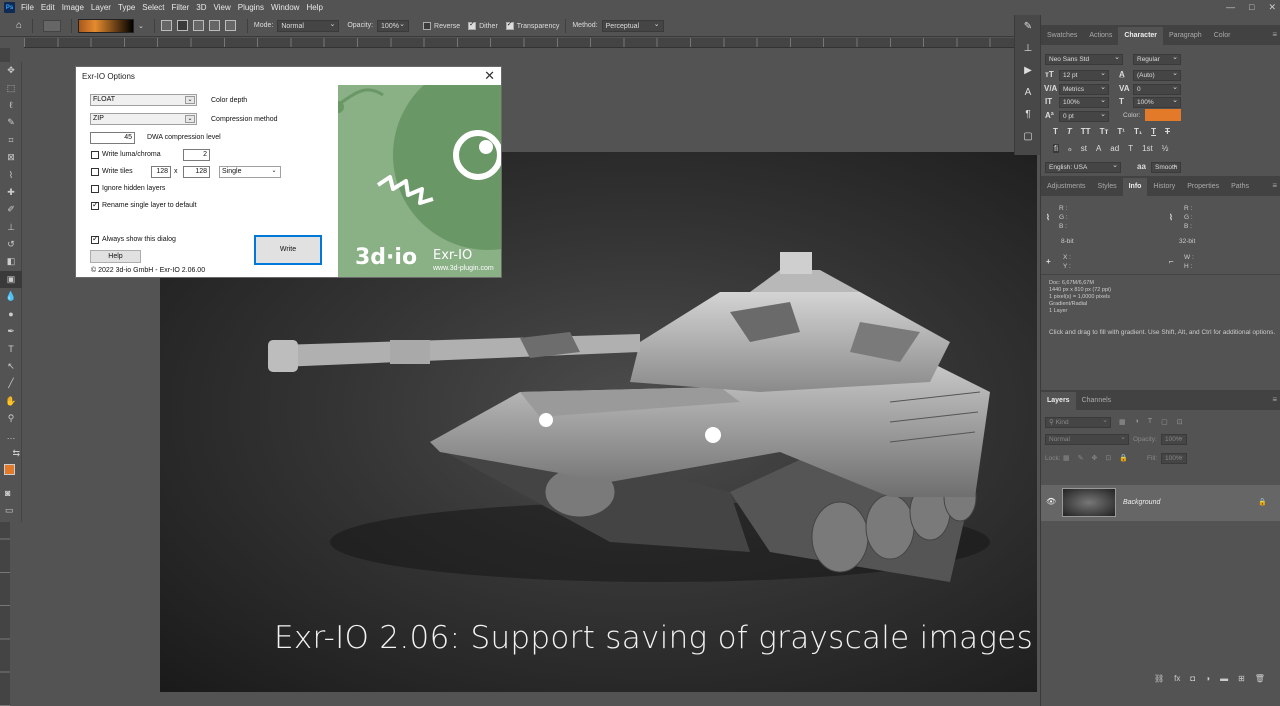 Image resolution: width=1280 pixels, height=706 pixels. I want to click on fx-icon: fx, so click(1177, 678).